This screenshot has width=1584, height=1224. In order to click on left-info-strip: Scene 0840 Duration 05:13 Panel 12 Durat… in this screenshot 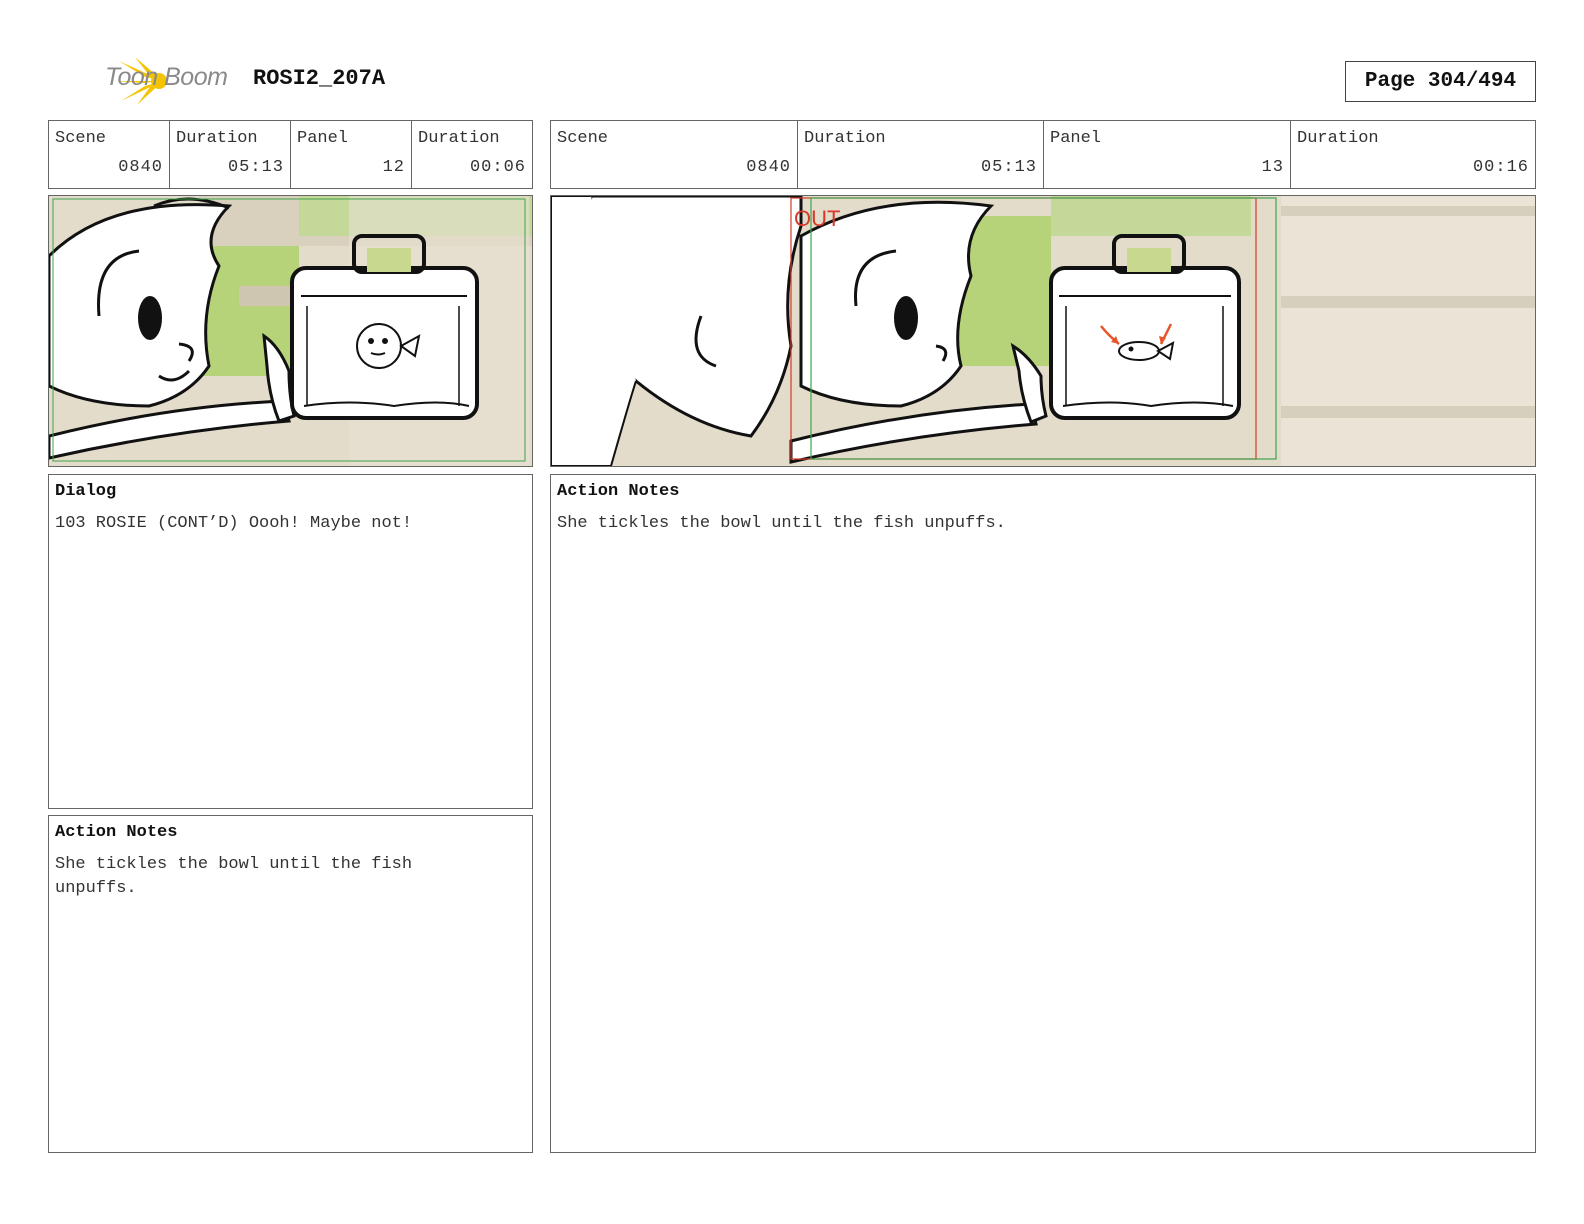, I will do `click(290, 154)`.